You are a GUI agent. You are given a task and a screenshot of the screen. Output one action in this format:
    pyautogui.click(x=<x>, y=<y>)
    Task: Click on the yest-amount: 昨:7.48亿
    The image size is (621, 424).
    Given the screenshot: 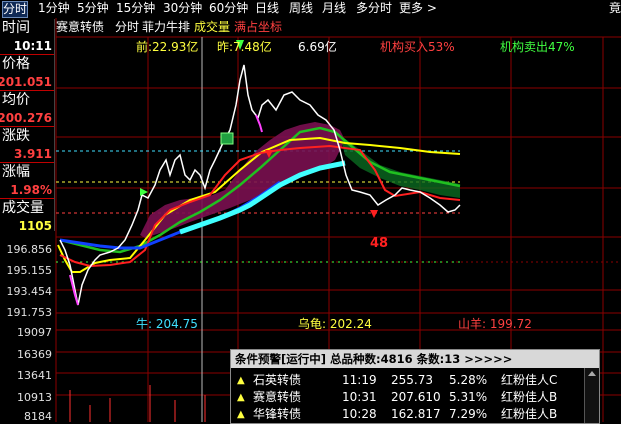 What is the action you would take?
    pyautogui.click(x=244, y=47)
    